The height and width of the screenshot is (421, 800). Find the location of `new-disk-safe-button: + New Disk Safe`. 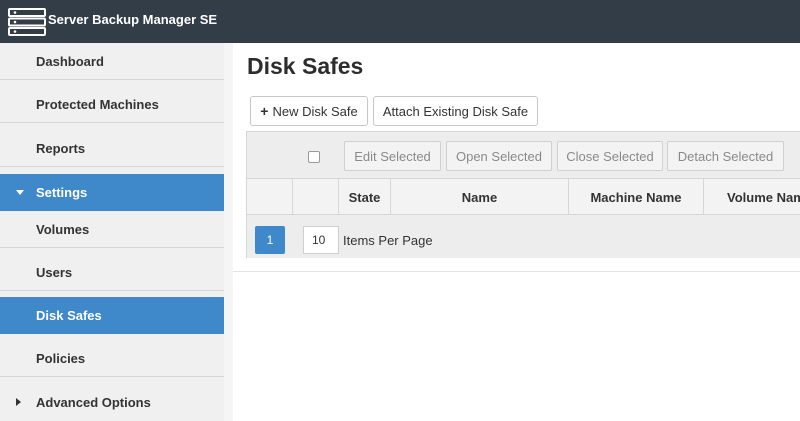

new-disk-safe-button: + New Disk Safe is located at coordinates (309, 111).